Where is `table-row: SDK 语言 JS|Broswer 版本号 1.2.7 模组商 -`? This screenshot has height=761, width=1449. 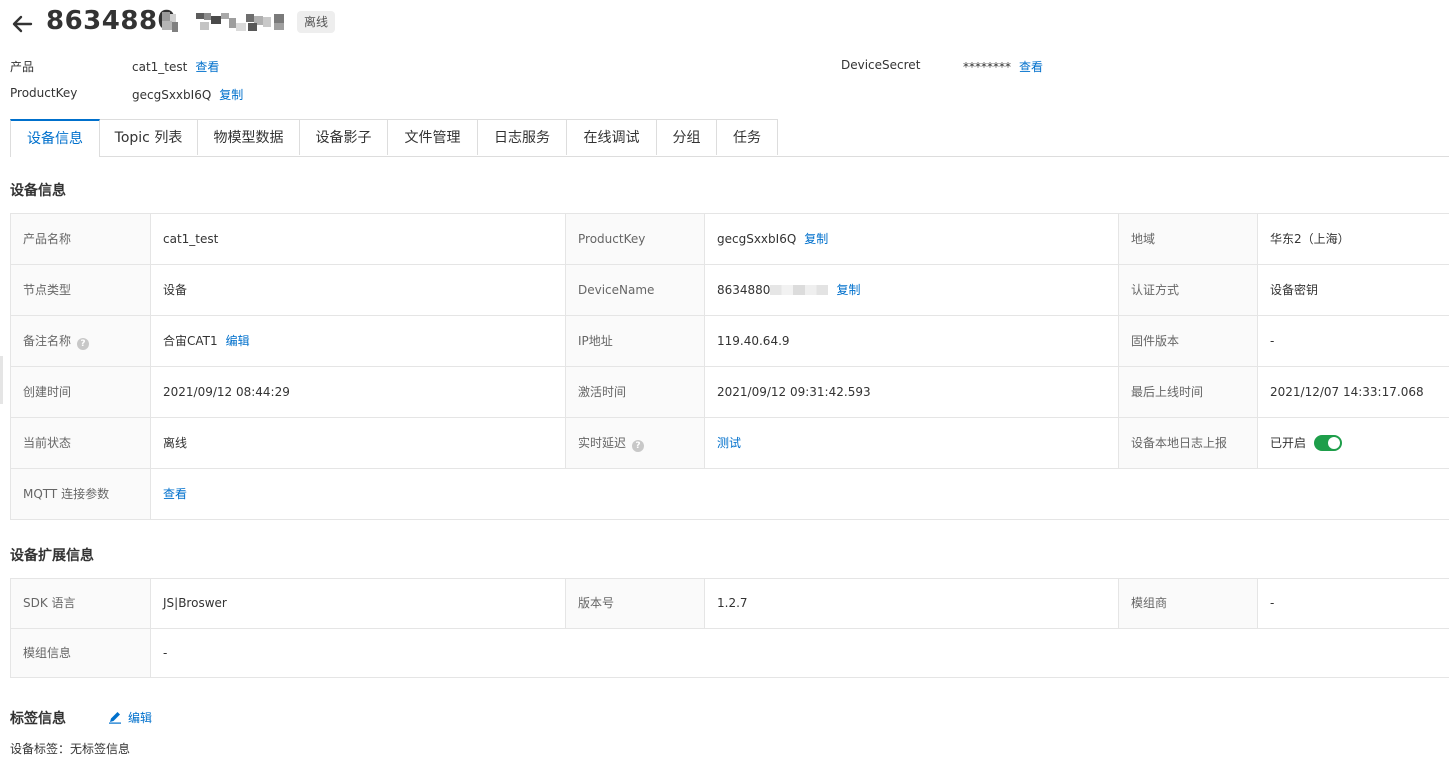
table-row: SDK 语言 JS|Broswer 版本号 1.2.7 模组商 - is located at coordinates (730, 604).